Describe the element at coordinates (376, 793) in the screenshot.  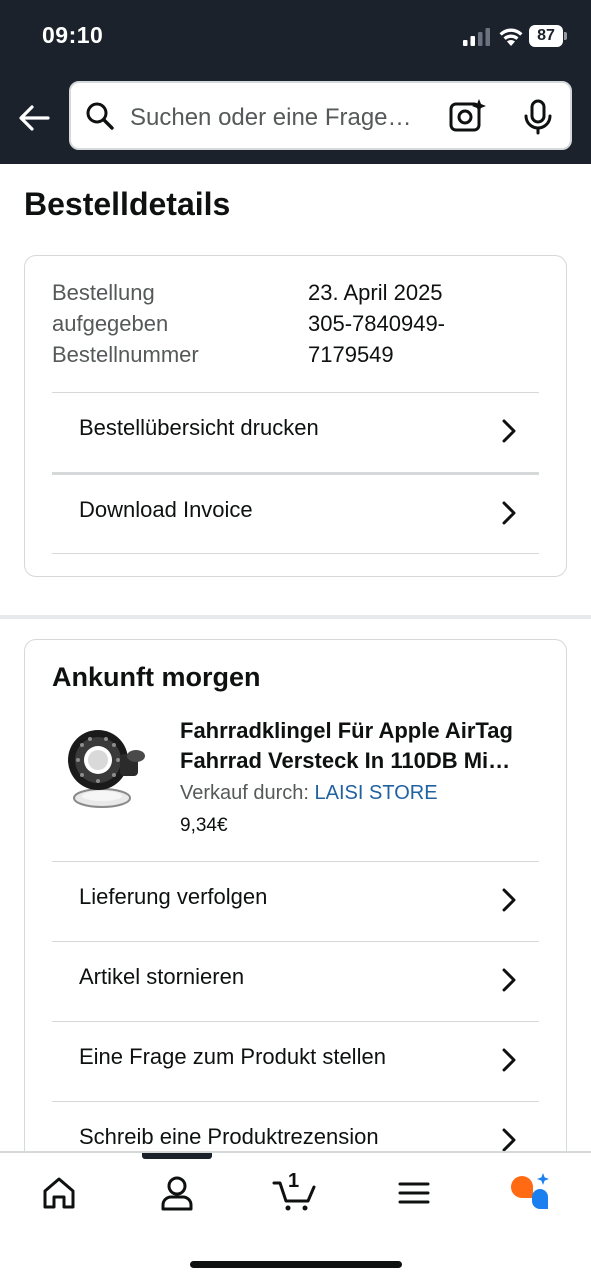
I see `seller-link: LAISI STORE` at that location.